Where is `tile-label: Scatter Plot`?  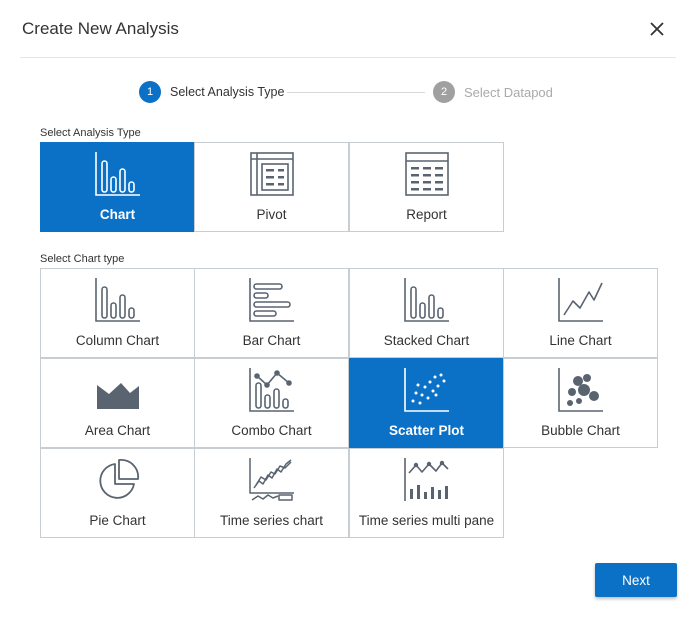
tile-label: Scatter Plot is located at coordinates (426, 430).